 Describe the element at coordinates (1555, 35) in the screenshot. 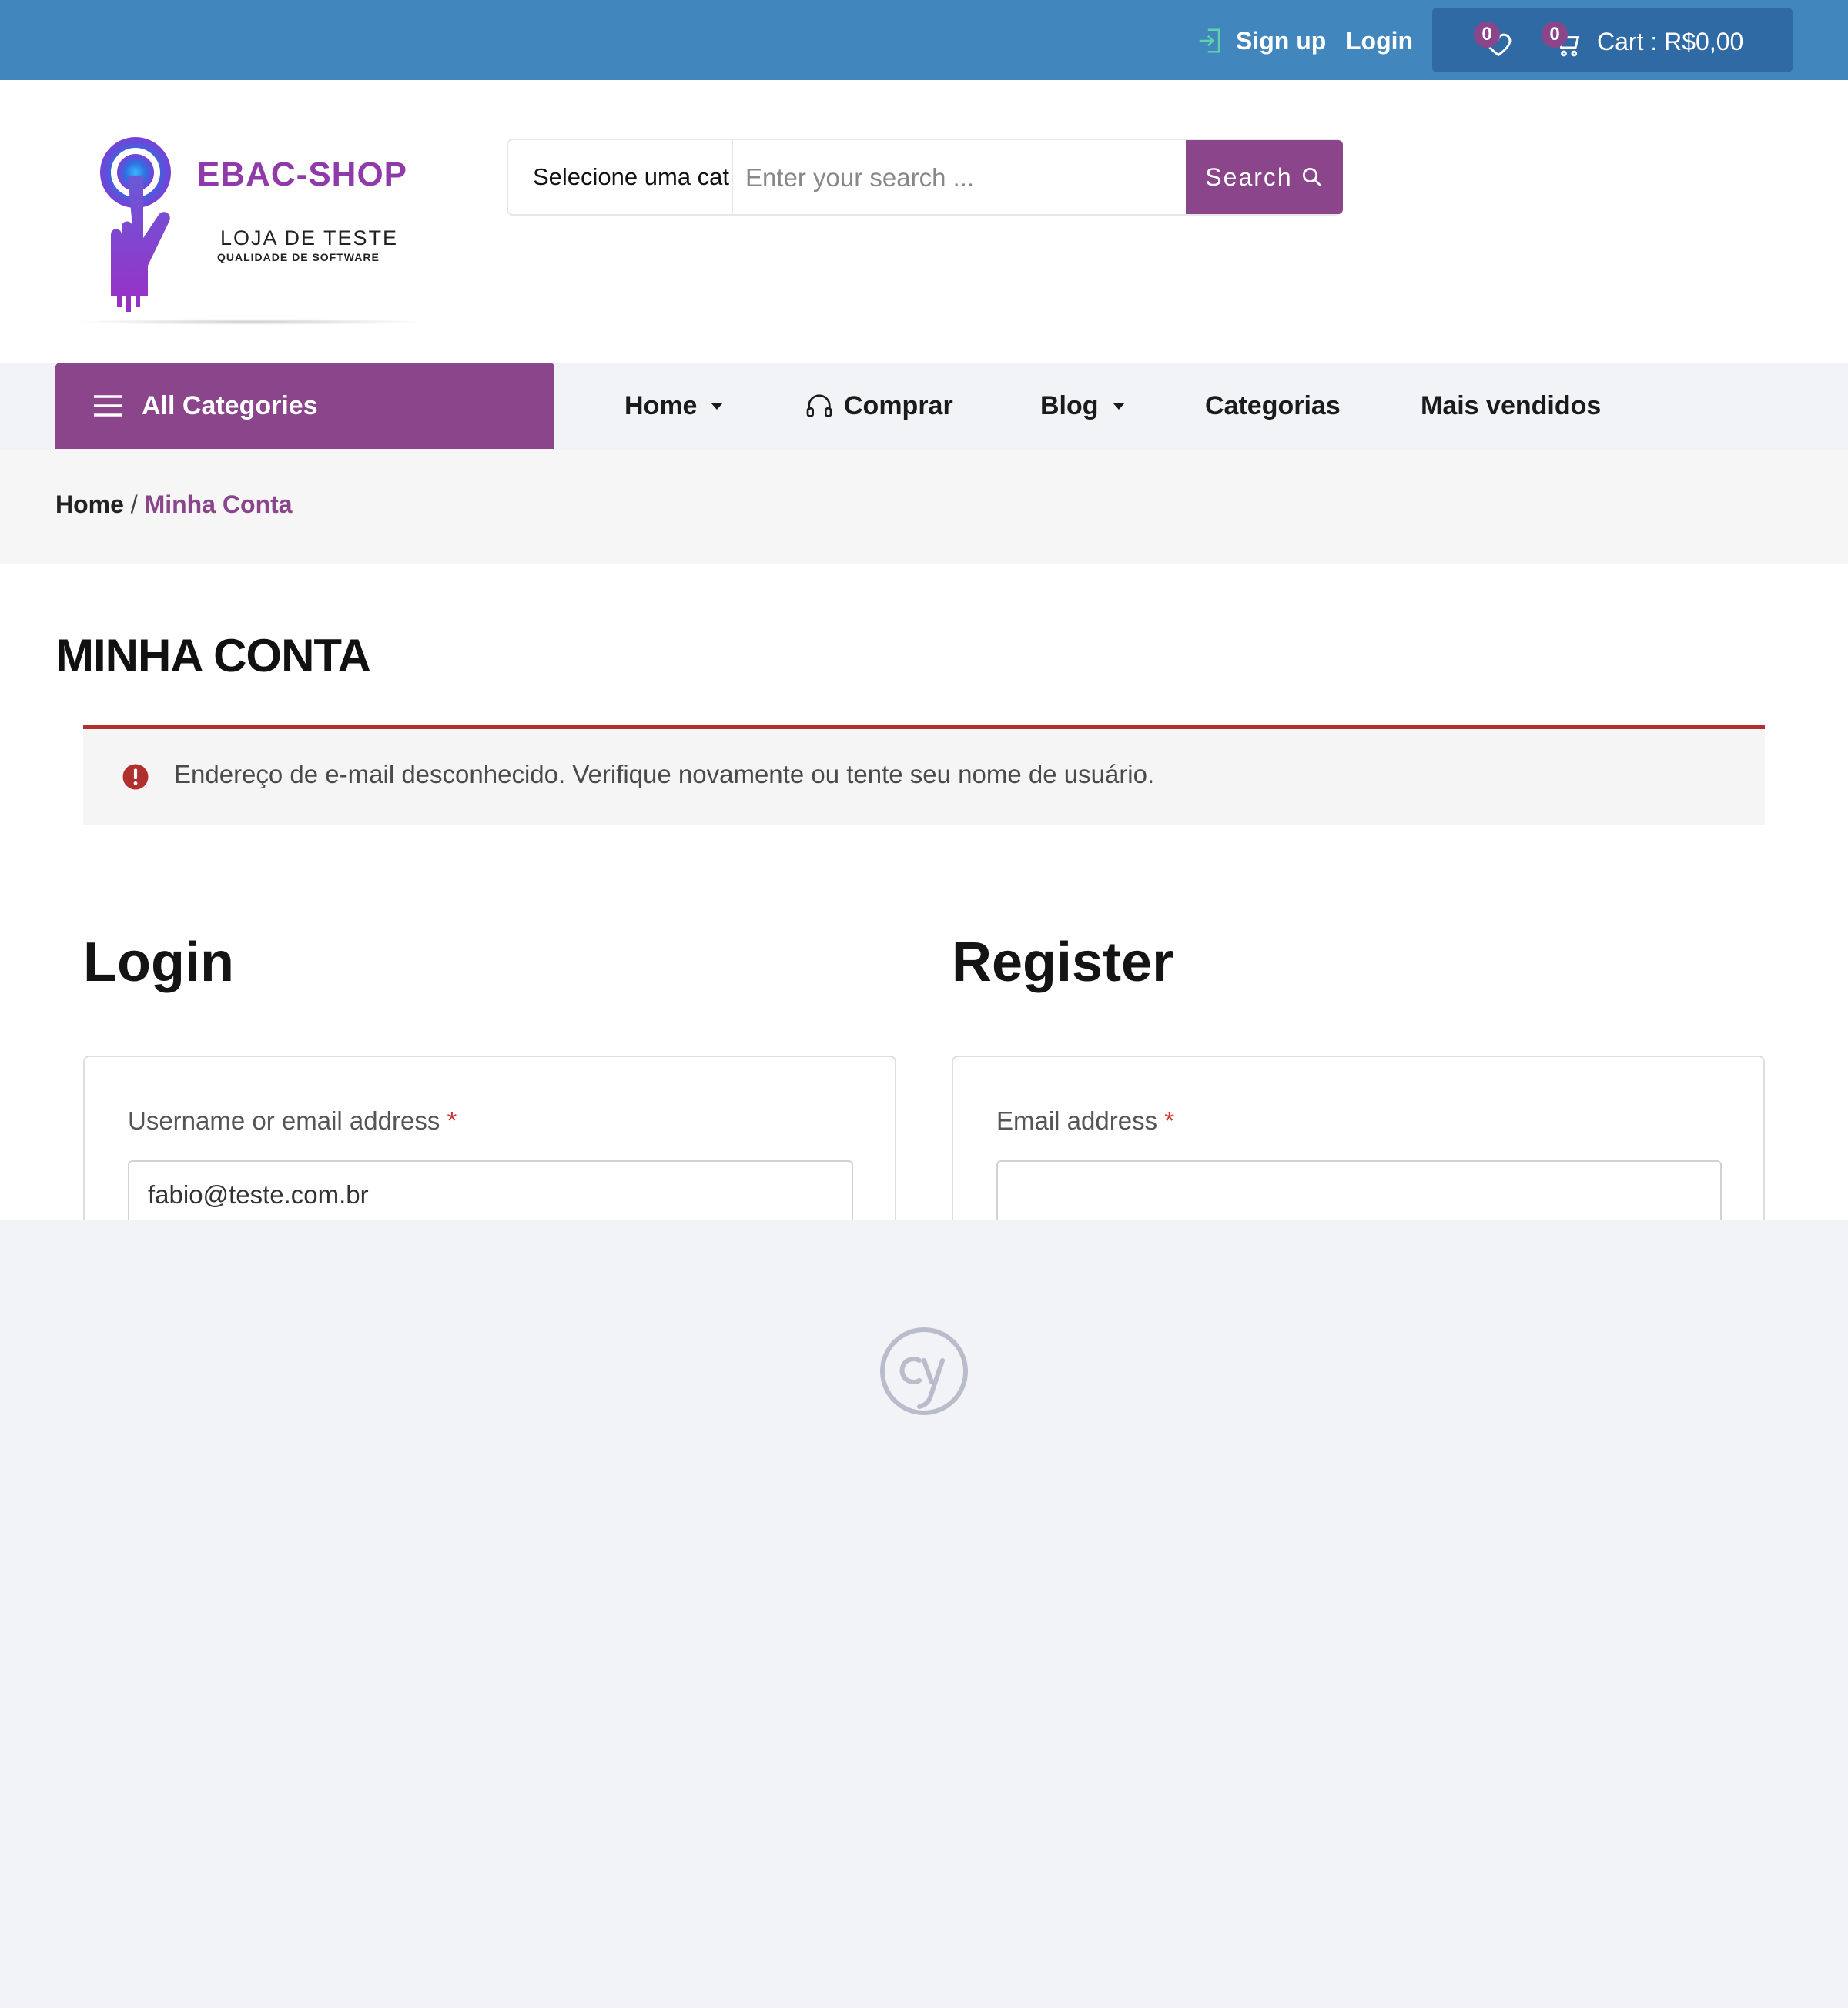

I see `cart-count-badge: 0` at that location.